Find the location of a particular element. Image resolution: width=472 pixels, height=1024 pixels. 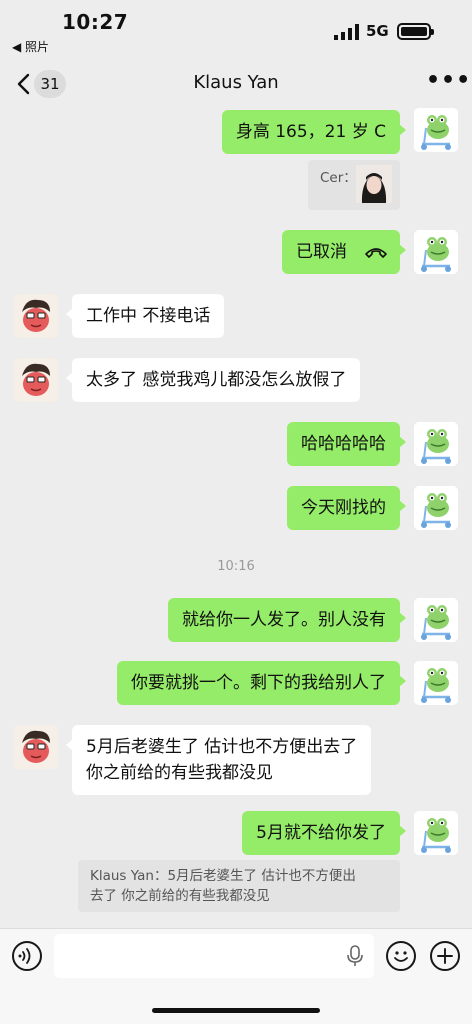

message-bubble: 5月就不给你发了 is located at coordinates (324, 833).